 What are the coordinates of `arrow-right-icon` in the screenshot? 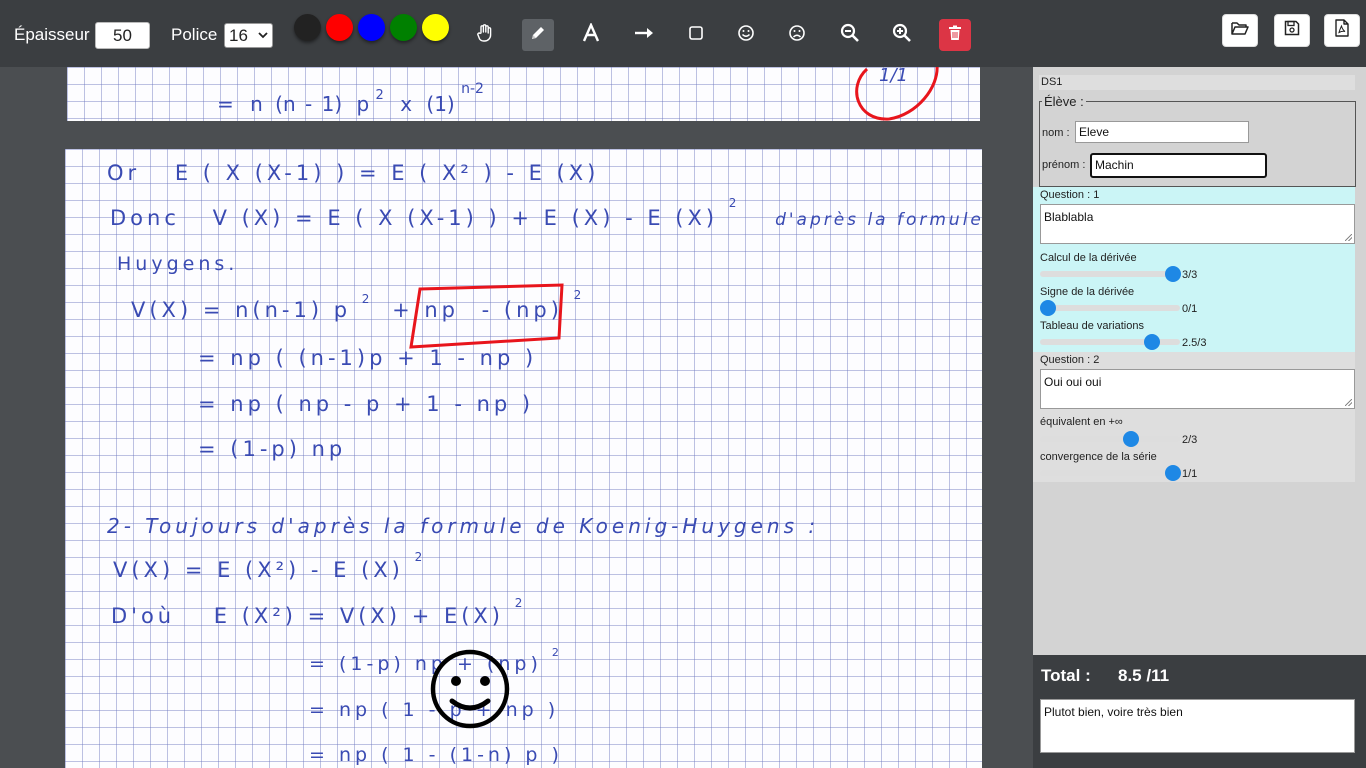 It's located at (644, 35).